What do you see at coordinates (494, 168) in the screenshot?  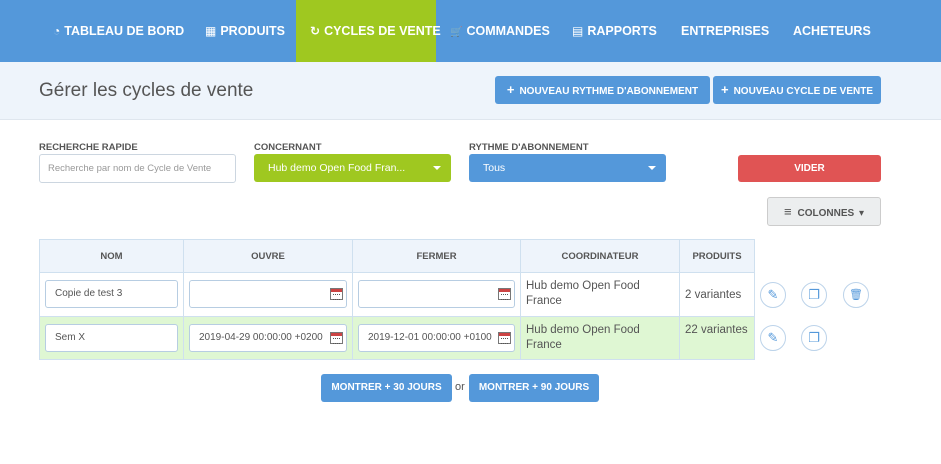 I see `rhythm-value: Tous` at bounding box center [494, 168].